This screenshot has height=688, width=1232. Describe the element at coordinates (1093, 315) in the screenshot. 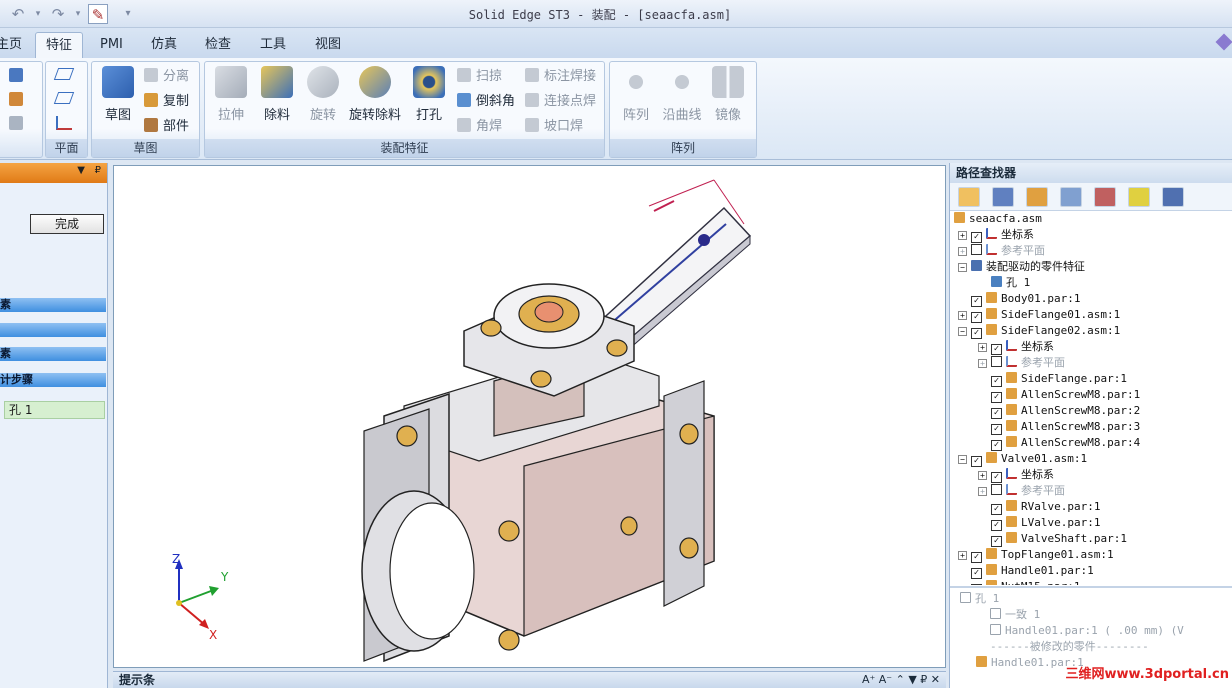

I see `tree-item: + ✓ SideFlange01.asm:1` at that location.